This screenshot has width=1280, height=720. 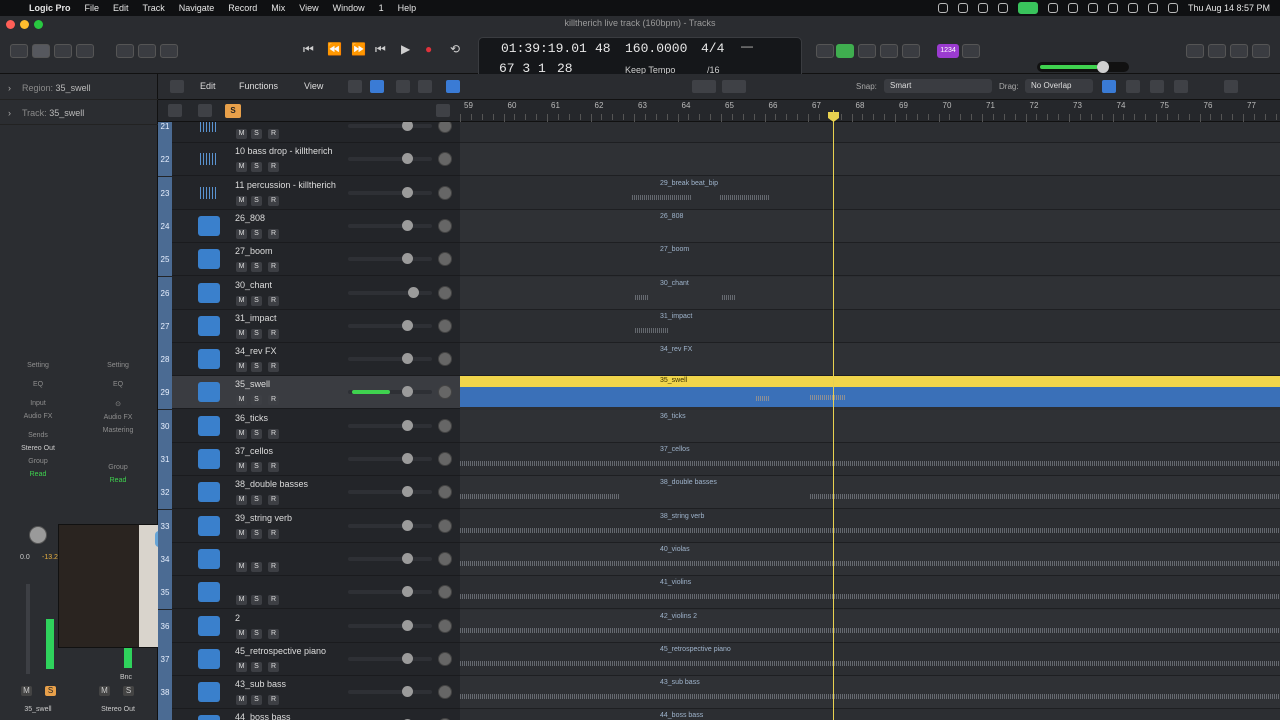 I want to click on track-header: 31 37_cellos M S R, so click(x=309, y=459).